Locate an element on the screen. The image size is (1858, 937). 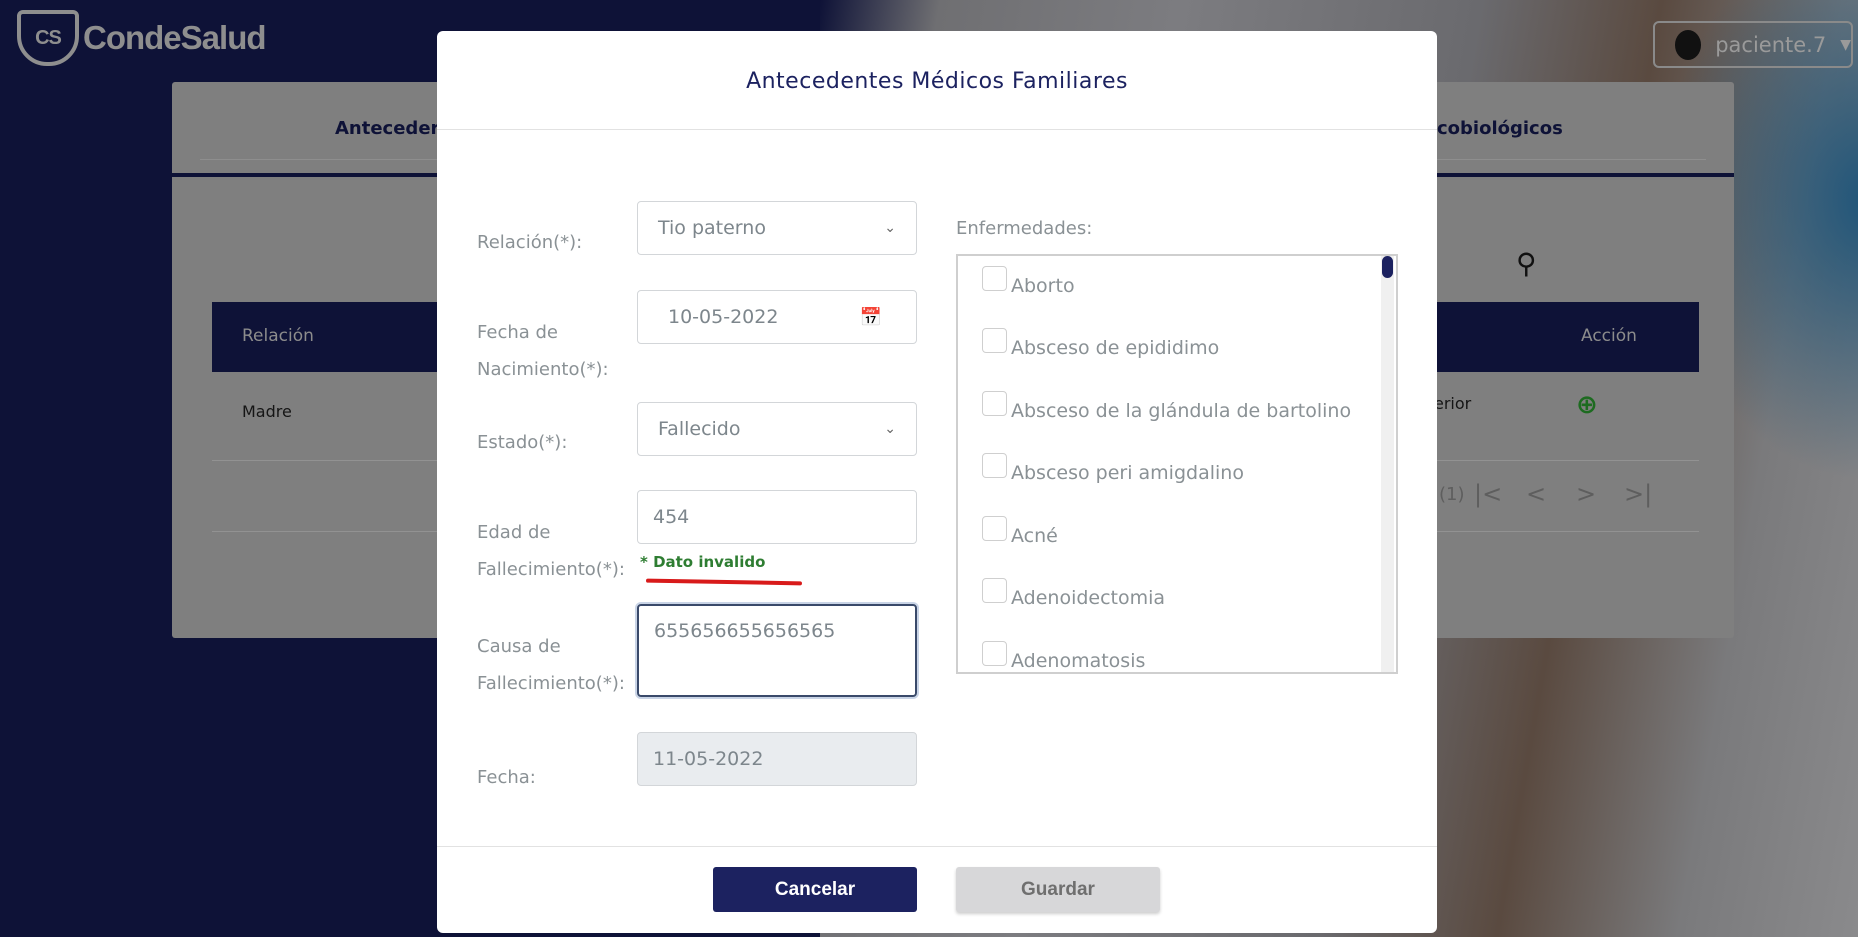
disease-label: Adenomatosis is located at coordinates (1078, 661).